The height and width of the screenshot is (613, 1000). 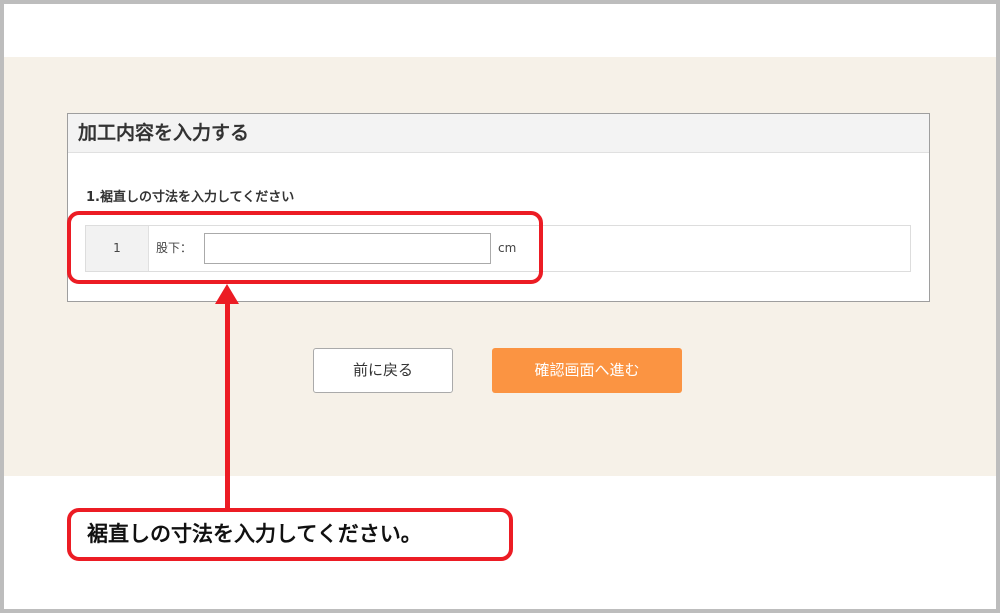 What do you see at coordinates (383, 370) in the screenshot?
I see `back-button: 前に戻る` at bounding box center [383, 370].